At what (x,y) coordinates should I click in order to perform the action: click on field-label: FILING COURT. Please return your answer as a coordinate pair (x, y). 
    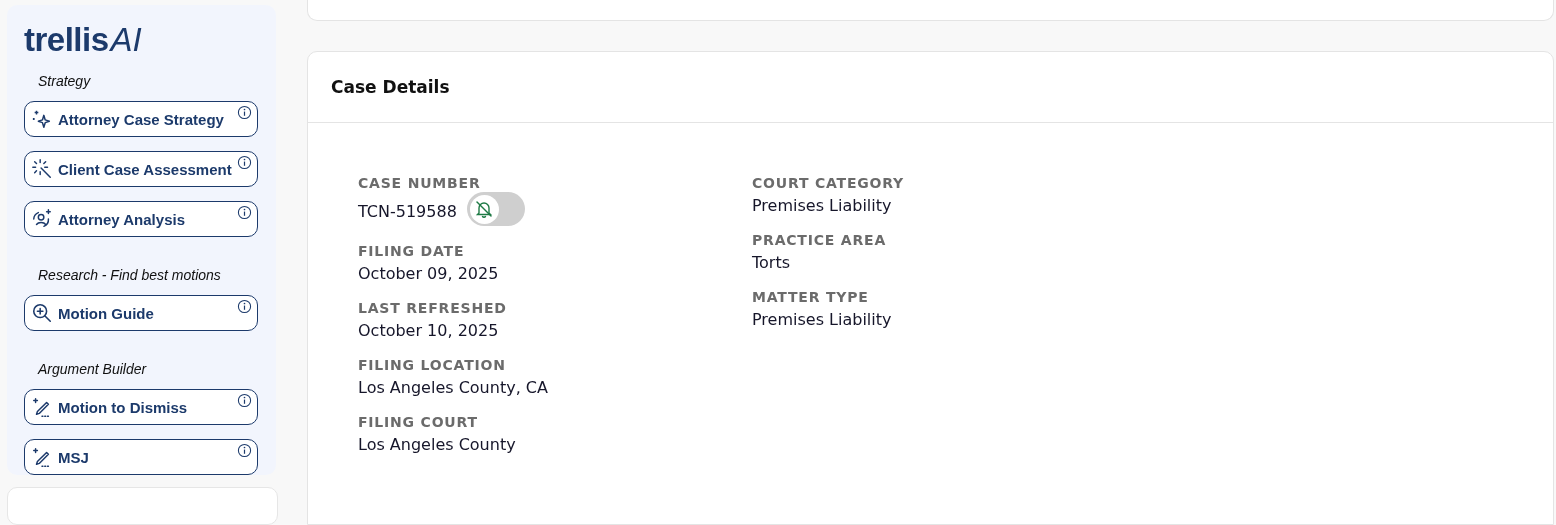
    Looking at the image, I should click on (418, 422).